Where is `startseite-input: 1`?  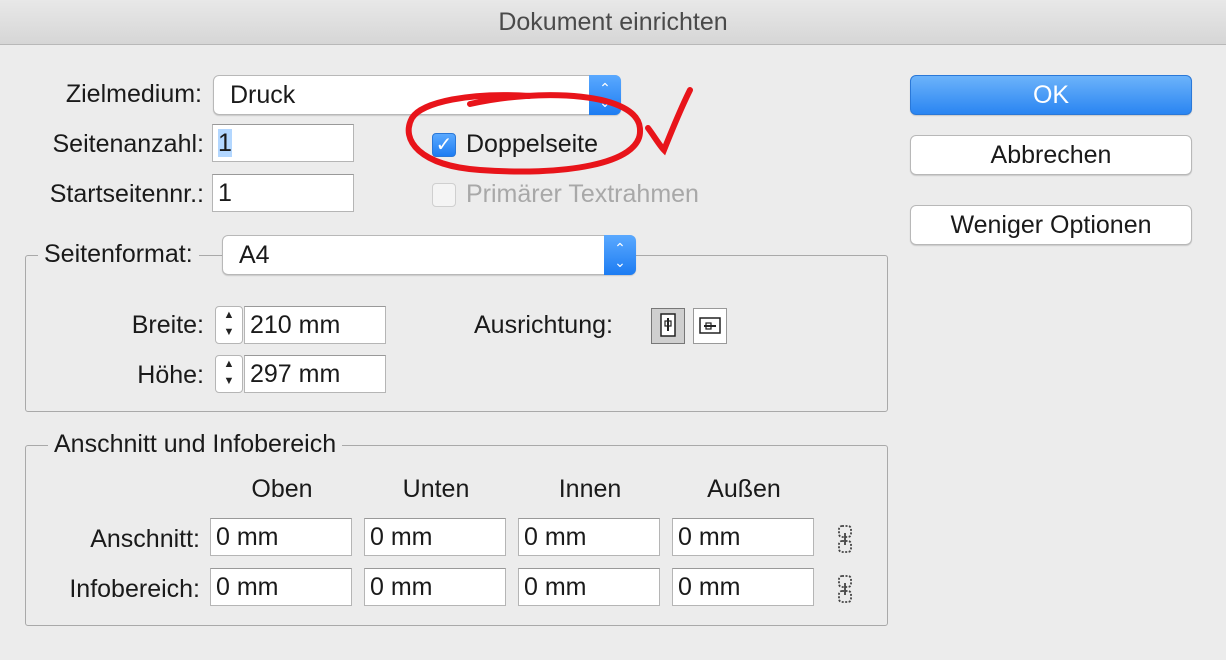
startseite-input: 1 is located at coordinates (283, 193).